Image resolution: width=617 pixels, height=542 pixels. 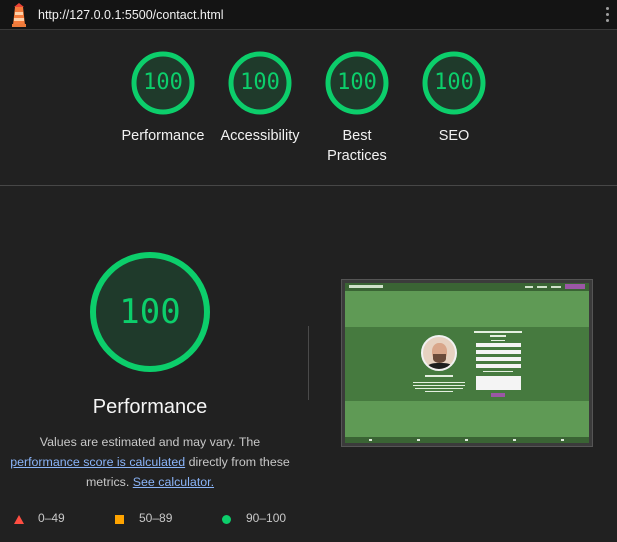 I want to click on profile-photo, so click(x=439, y=353).